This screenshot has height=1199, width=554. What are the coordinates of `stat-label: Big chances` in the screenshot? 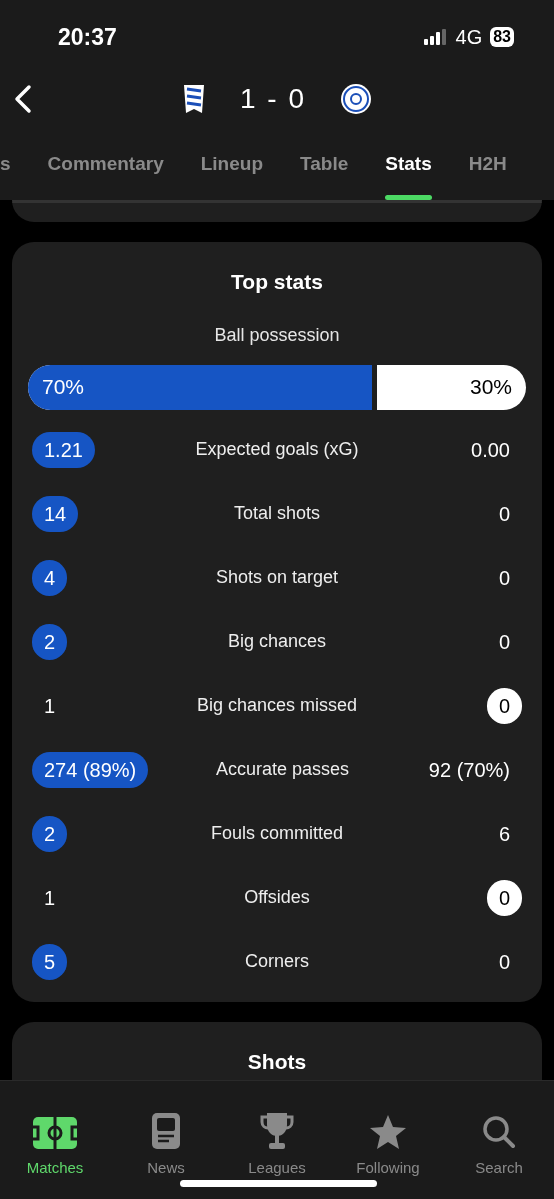 It's located at (277, 641).